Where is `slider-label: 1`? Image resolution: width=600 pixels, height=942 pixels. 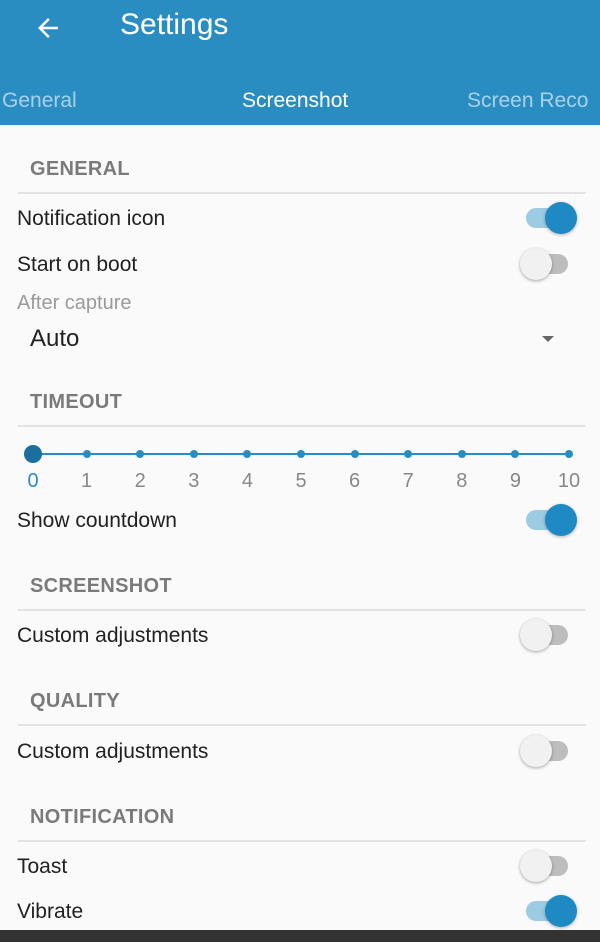
slider-label: 1 is located at coordinates (87, 481).